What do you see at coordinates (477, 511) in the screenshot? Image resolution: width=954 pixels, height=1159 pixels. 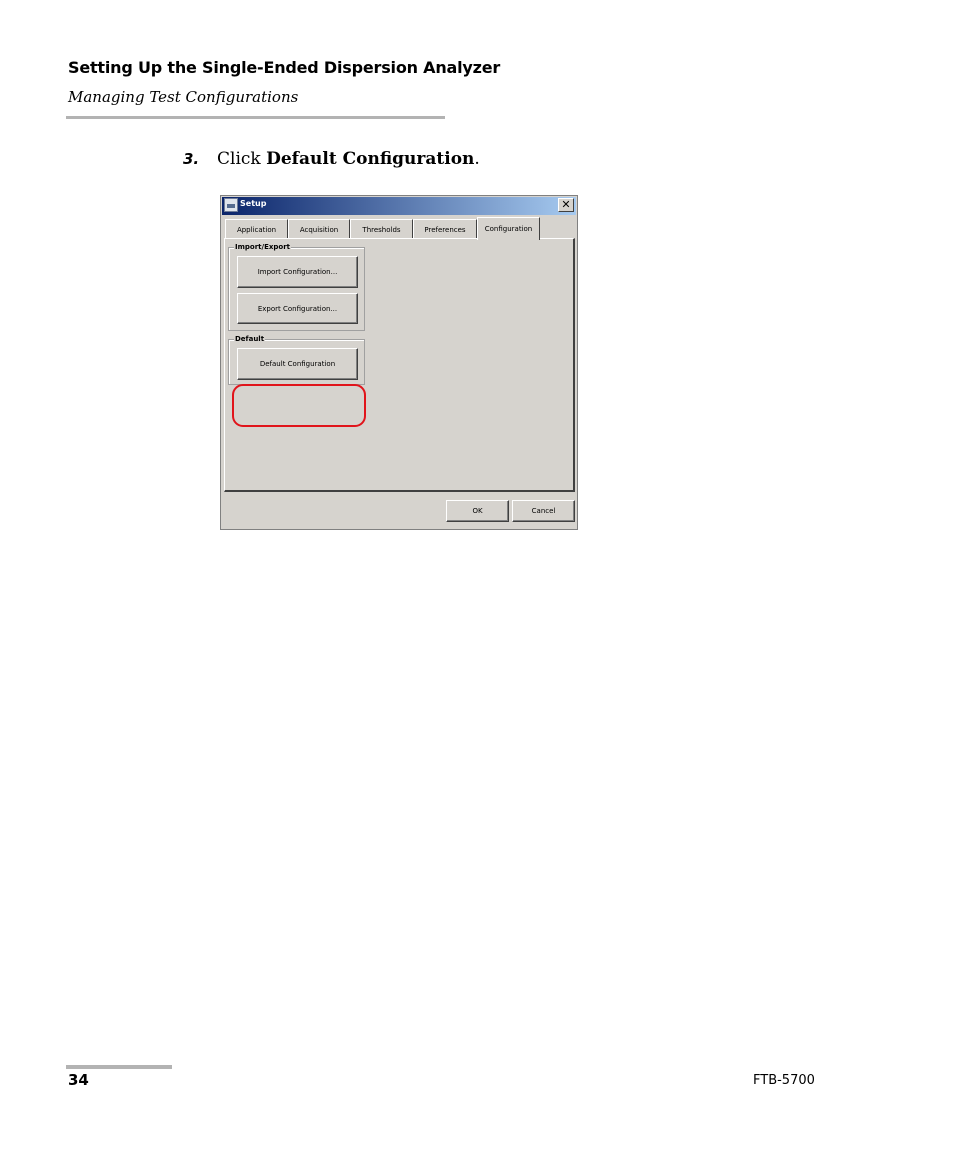 I see `ok-button: OK` at bounding box center [477, 511].